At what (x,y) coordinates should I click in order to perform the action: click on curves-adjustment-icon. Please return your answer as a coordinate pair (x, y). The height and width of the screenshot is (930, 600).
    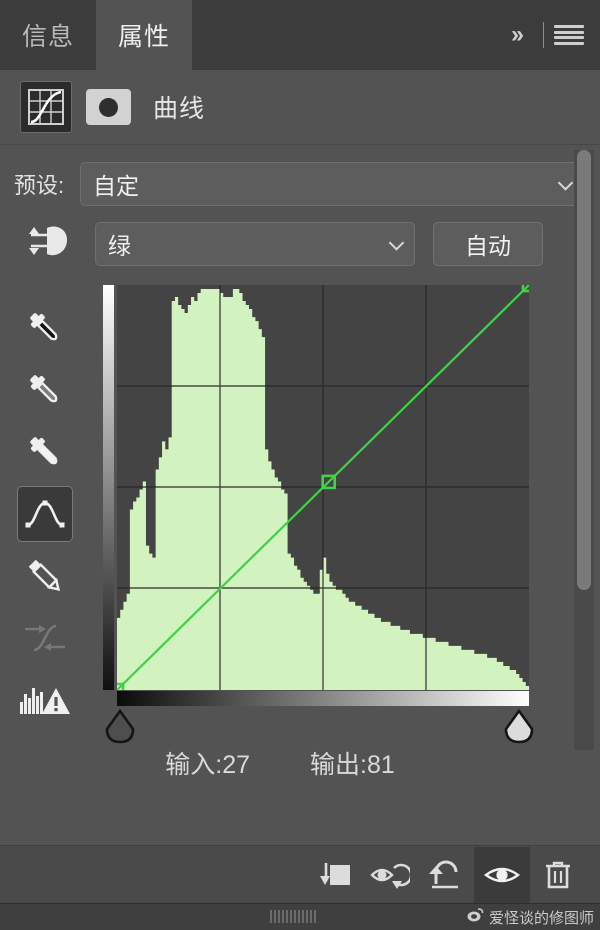
    Looking at the image, I should click on (46, 107).